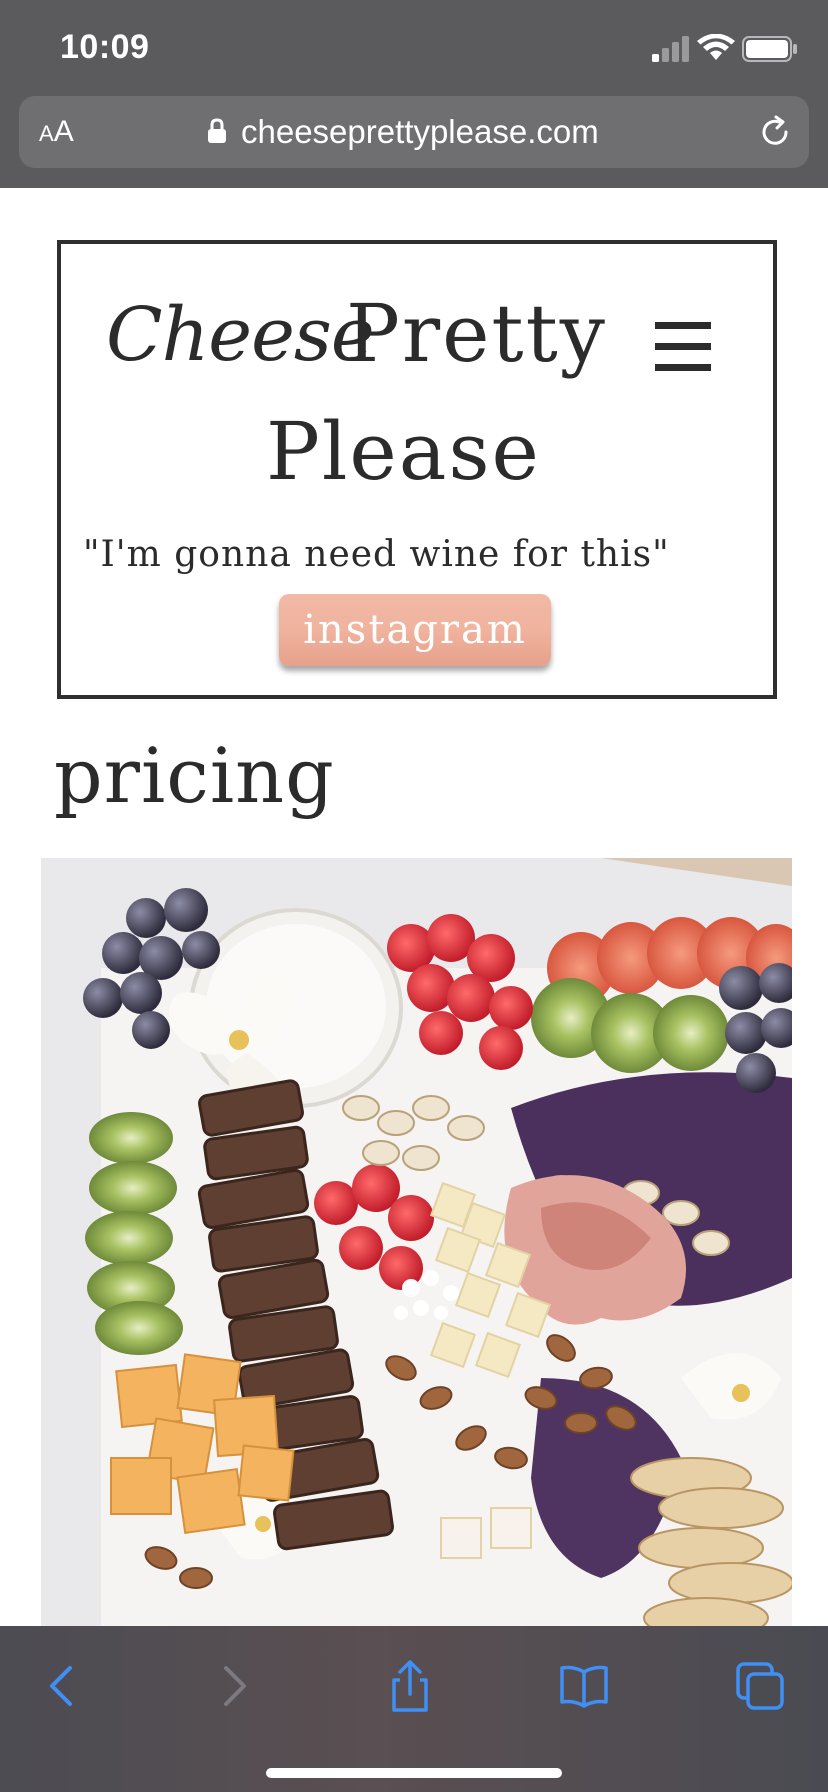 Image resolution: width=828 pixels, height=1792 pixels. What do you see at coordinates (760, 1686) in the screenshot?
I see `tabs-icon` at bounding box center [760, 1686].